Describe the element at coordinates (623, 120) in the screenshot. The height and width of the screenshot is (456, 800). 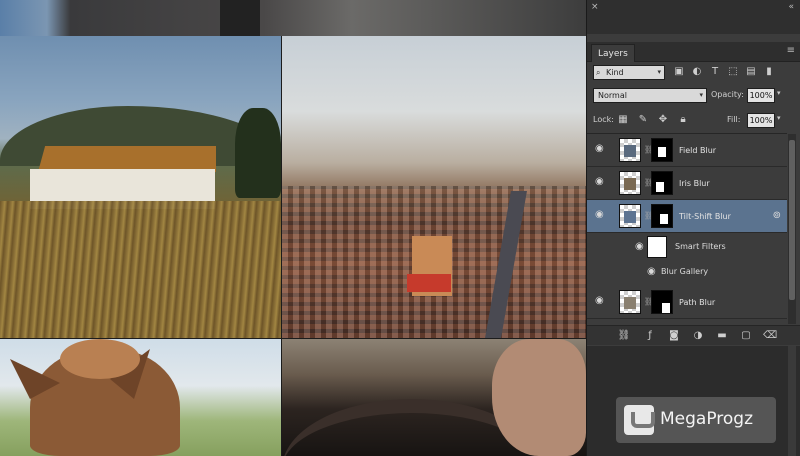
I see `lock-transparent-icon: ▦` at that location.